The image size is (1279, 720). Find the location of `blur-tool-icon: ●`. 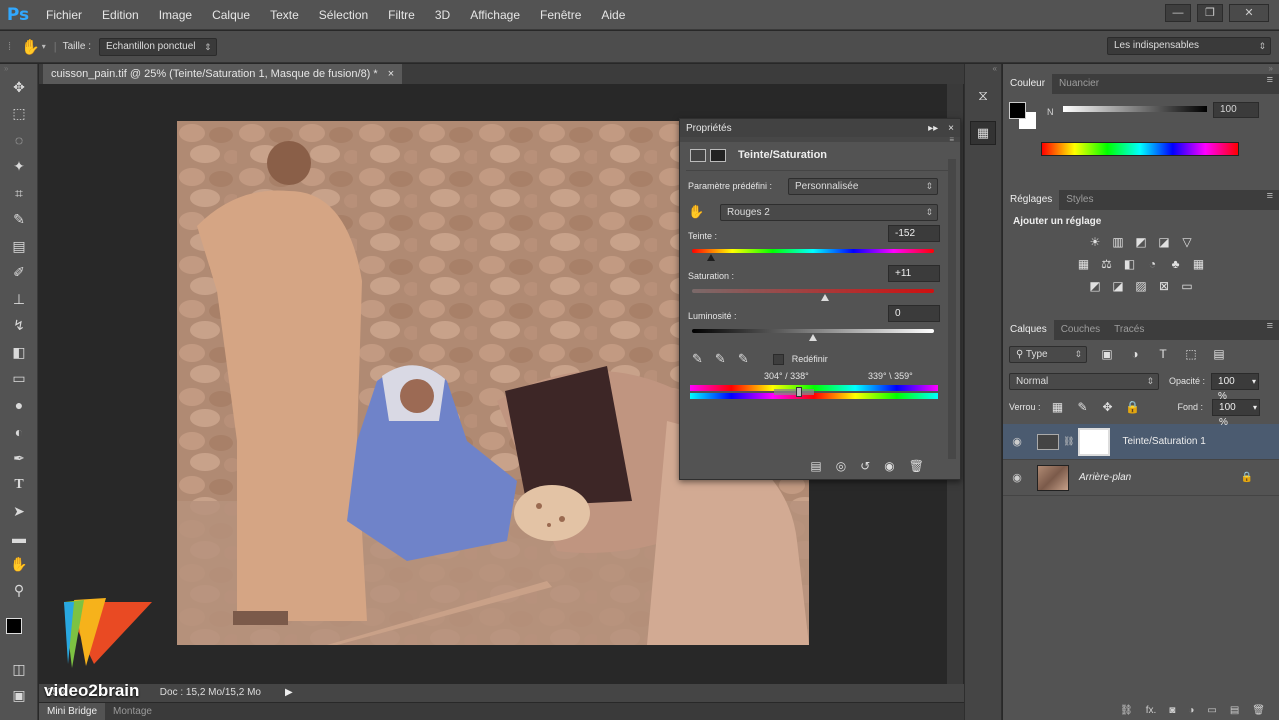

blur-tool-icon: ● is located at coordinates (19, 405).